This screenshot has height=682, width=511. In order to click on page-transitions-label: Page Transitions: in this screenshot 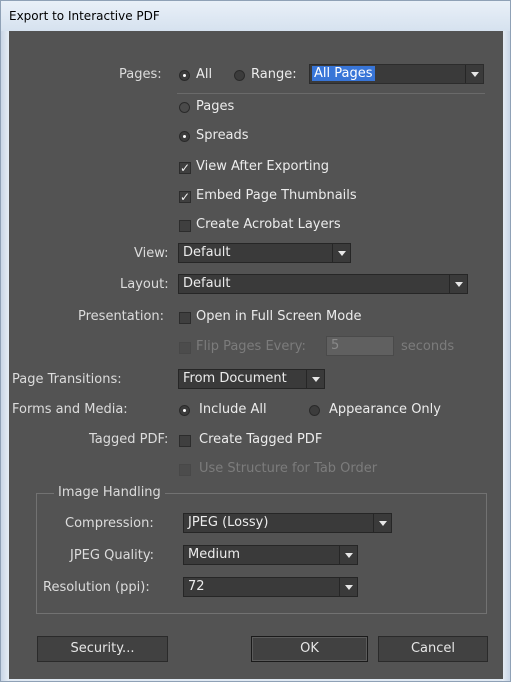, I will do `click(67, 379)`.